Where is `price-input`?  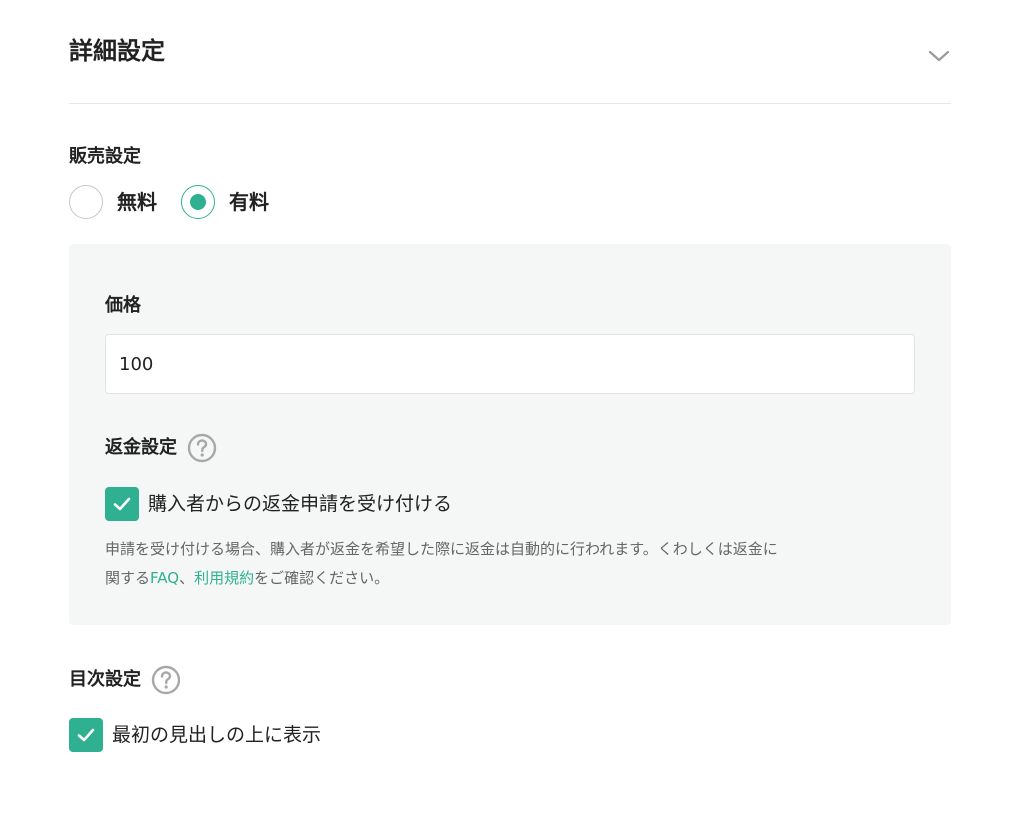 price-input is located at coordinates (510, 364).